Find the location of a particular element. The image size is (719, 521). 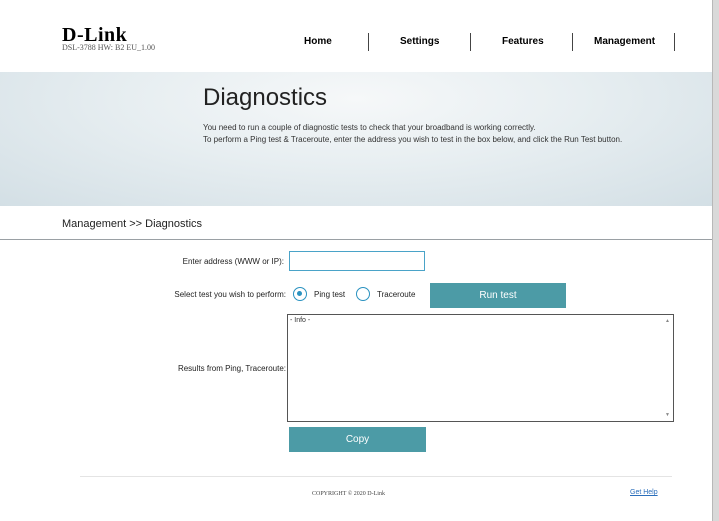

scroll-down-icon: ▼ is located at coordinates (667, 415).